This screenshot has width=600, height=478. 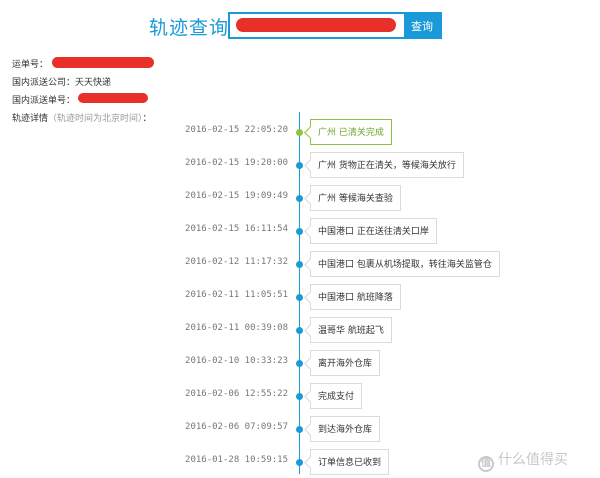 I want to click on timeline-entry: 2016-02-12 11:17:32 中国港口 包裹从机场提取，转往海关监管仓, so click(x=300, y=264).